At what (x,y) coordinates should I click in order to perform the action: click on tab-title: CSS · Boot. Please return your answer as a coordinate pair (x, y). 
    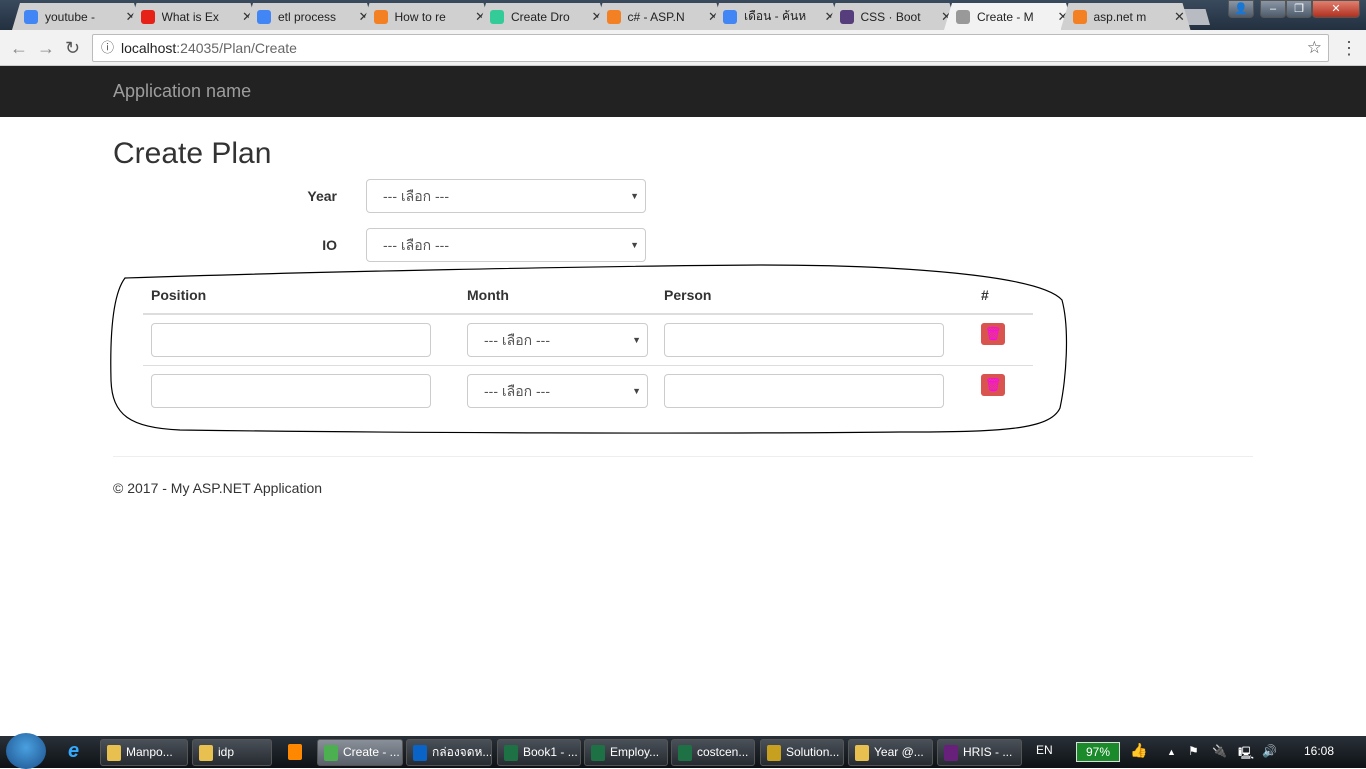
    Looking at the image, I should click on (890, 16).